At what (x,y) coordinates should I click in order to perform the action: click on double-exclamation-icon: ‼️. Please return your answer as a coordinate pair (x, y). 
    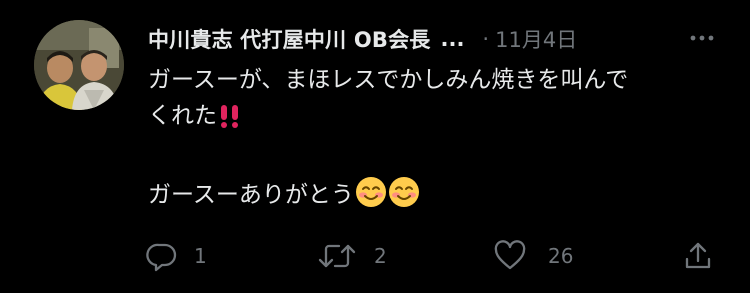
    Looking at the image, I should click on (229, 116).